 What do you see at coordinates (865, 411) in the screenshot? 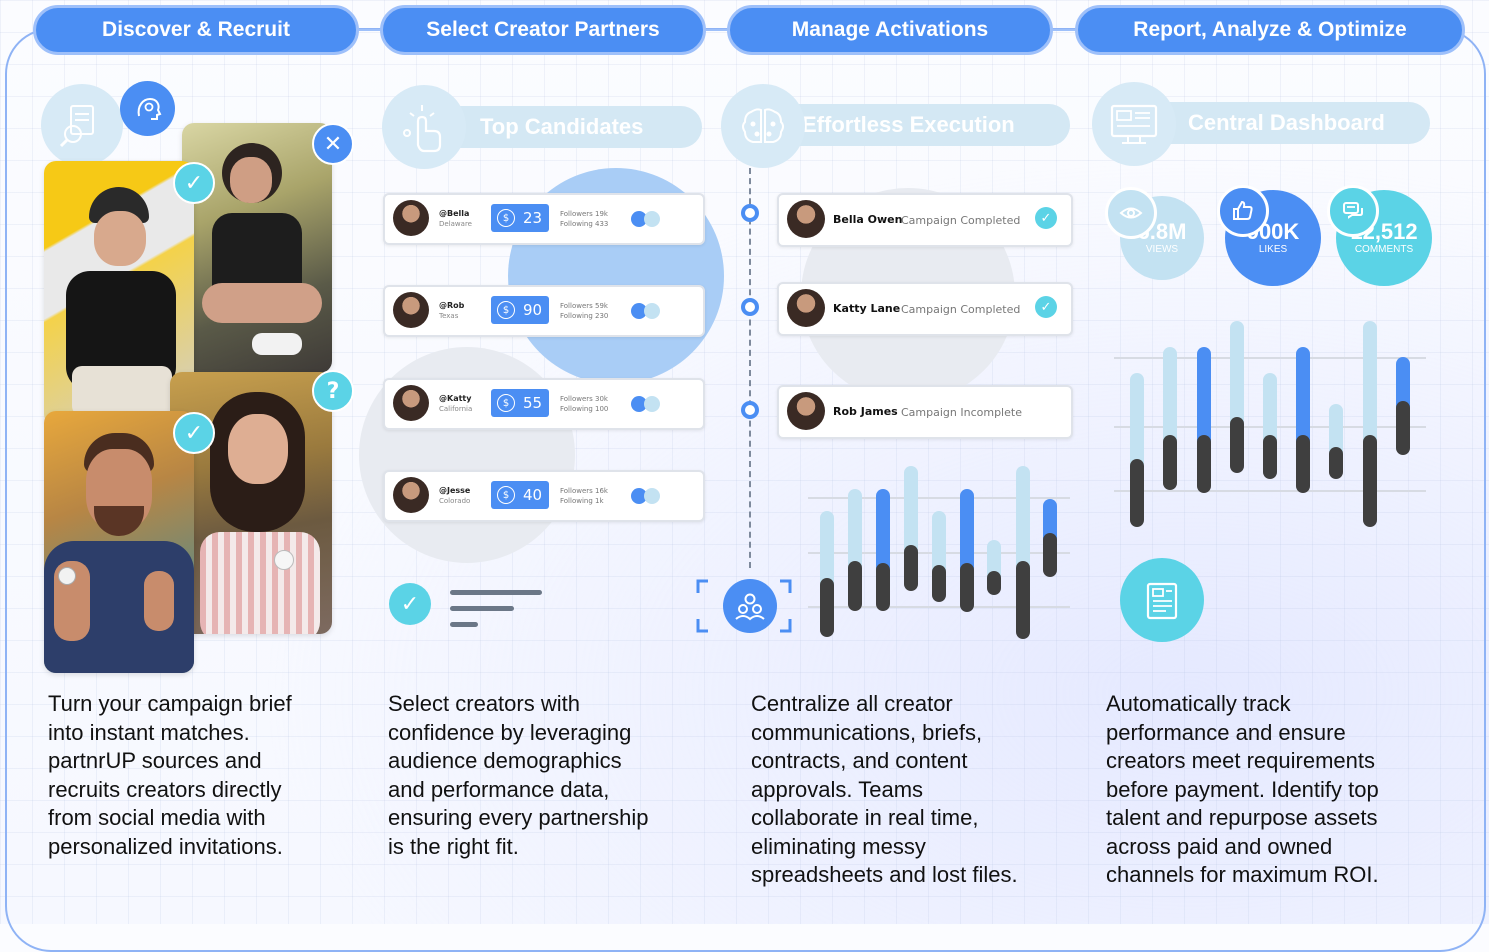
I see `creator-name: Rob James` at bounding box center [865, 411].